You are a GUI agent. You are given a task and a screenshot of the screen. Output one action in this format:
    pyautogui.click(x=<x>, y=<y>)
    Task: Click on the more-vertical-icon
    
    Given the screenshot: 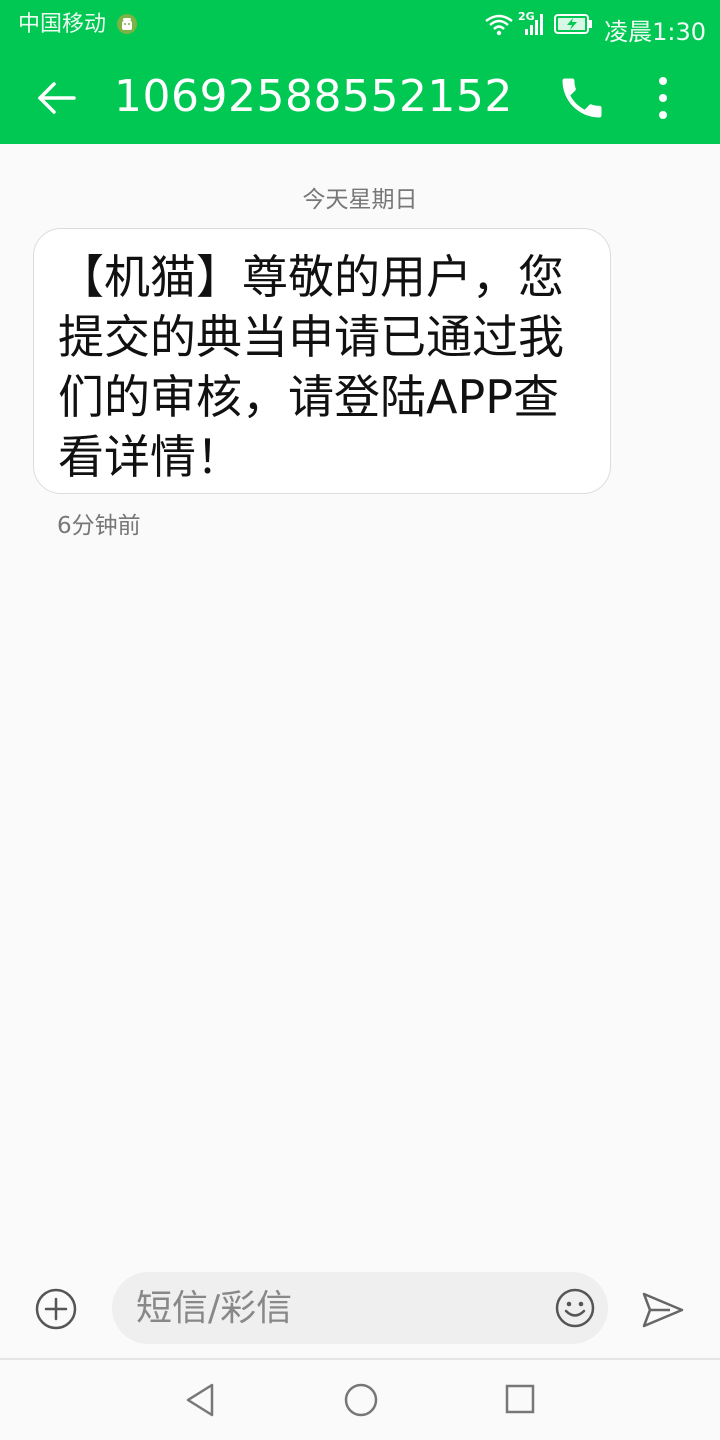 What is the action you would take?
    pyautogui.click(x=663, y=98)
    